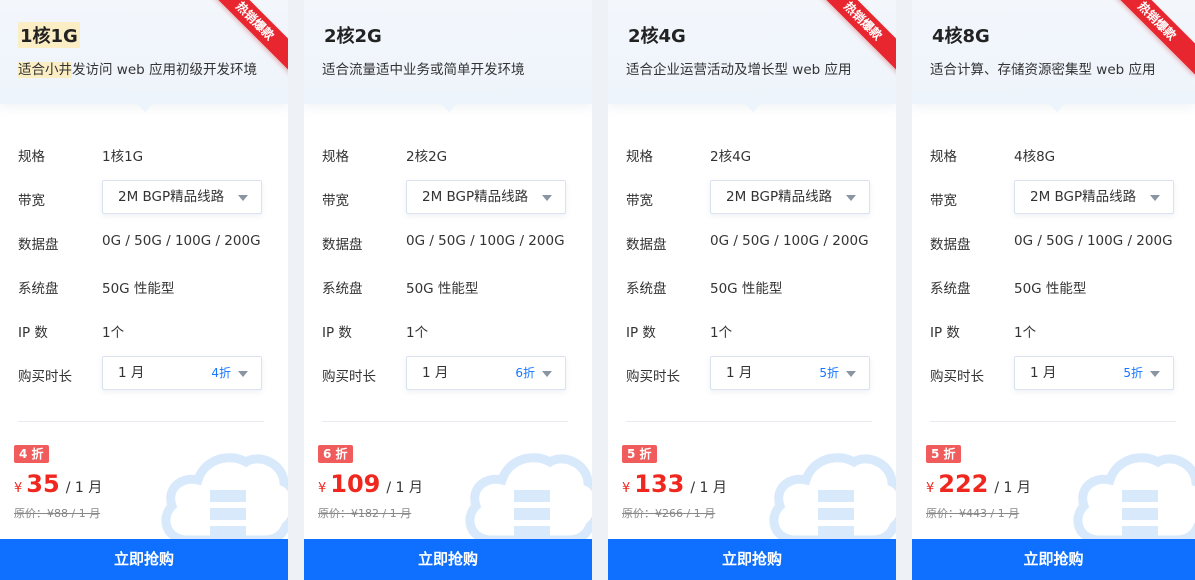 Image resolution: width=1195 pixels, height=580 pixels. Describe the element at coordinates (448, 56) in the screenshot. I see `plan-header: 2核2G 适合流量适中业务或简单开发环境` at that location.